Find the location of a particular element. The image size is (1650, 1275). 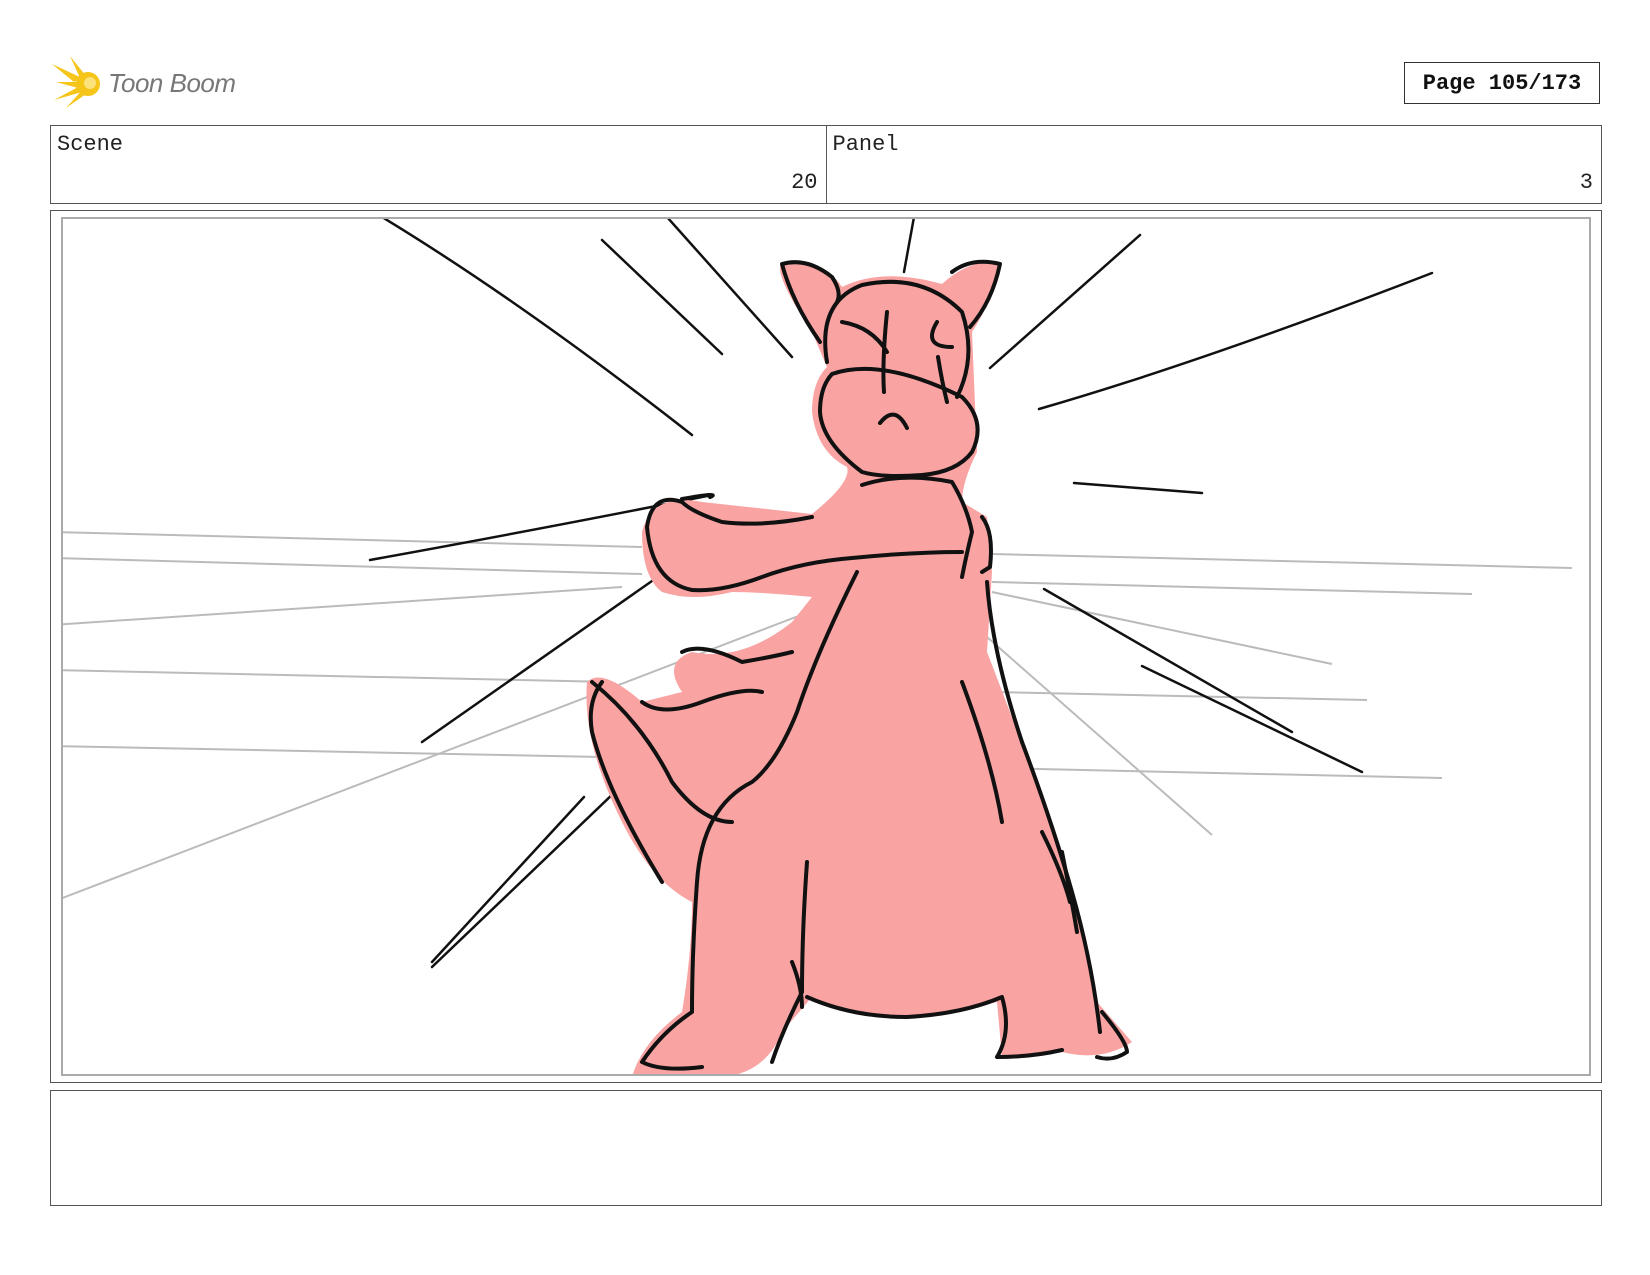

scene-cell: Scene 20 is located at coordinates (438, 164).